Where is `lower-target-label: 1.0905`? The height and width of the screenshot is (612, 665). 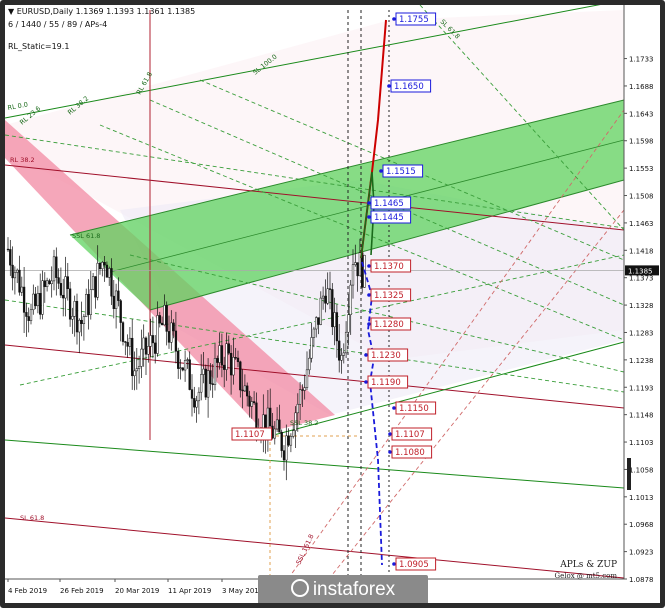 lower-target-label: 1.0905 is located at coordinates (414, 565).